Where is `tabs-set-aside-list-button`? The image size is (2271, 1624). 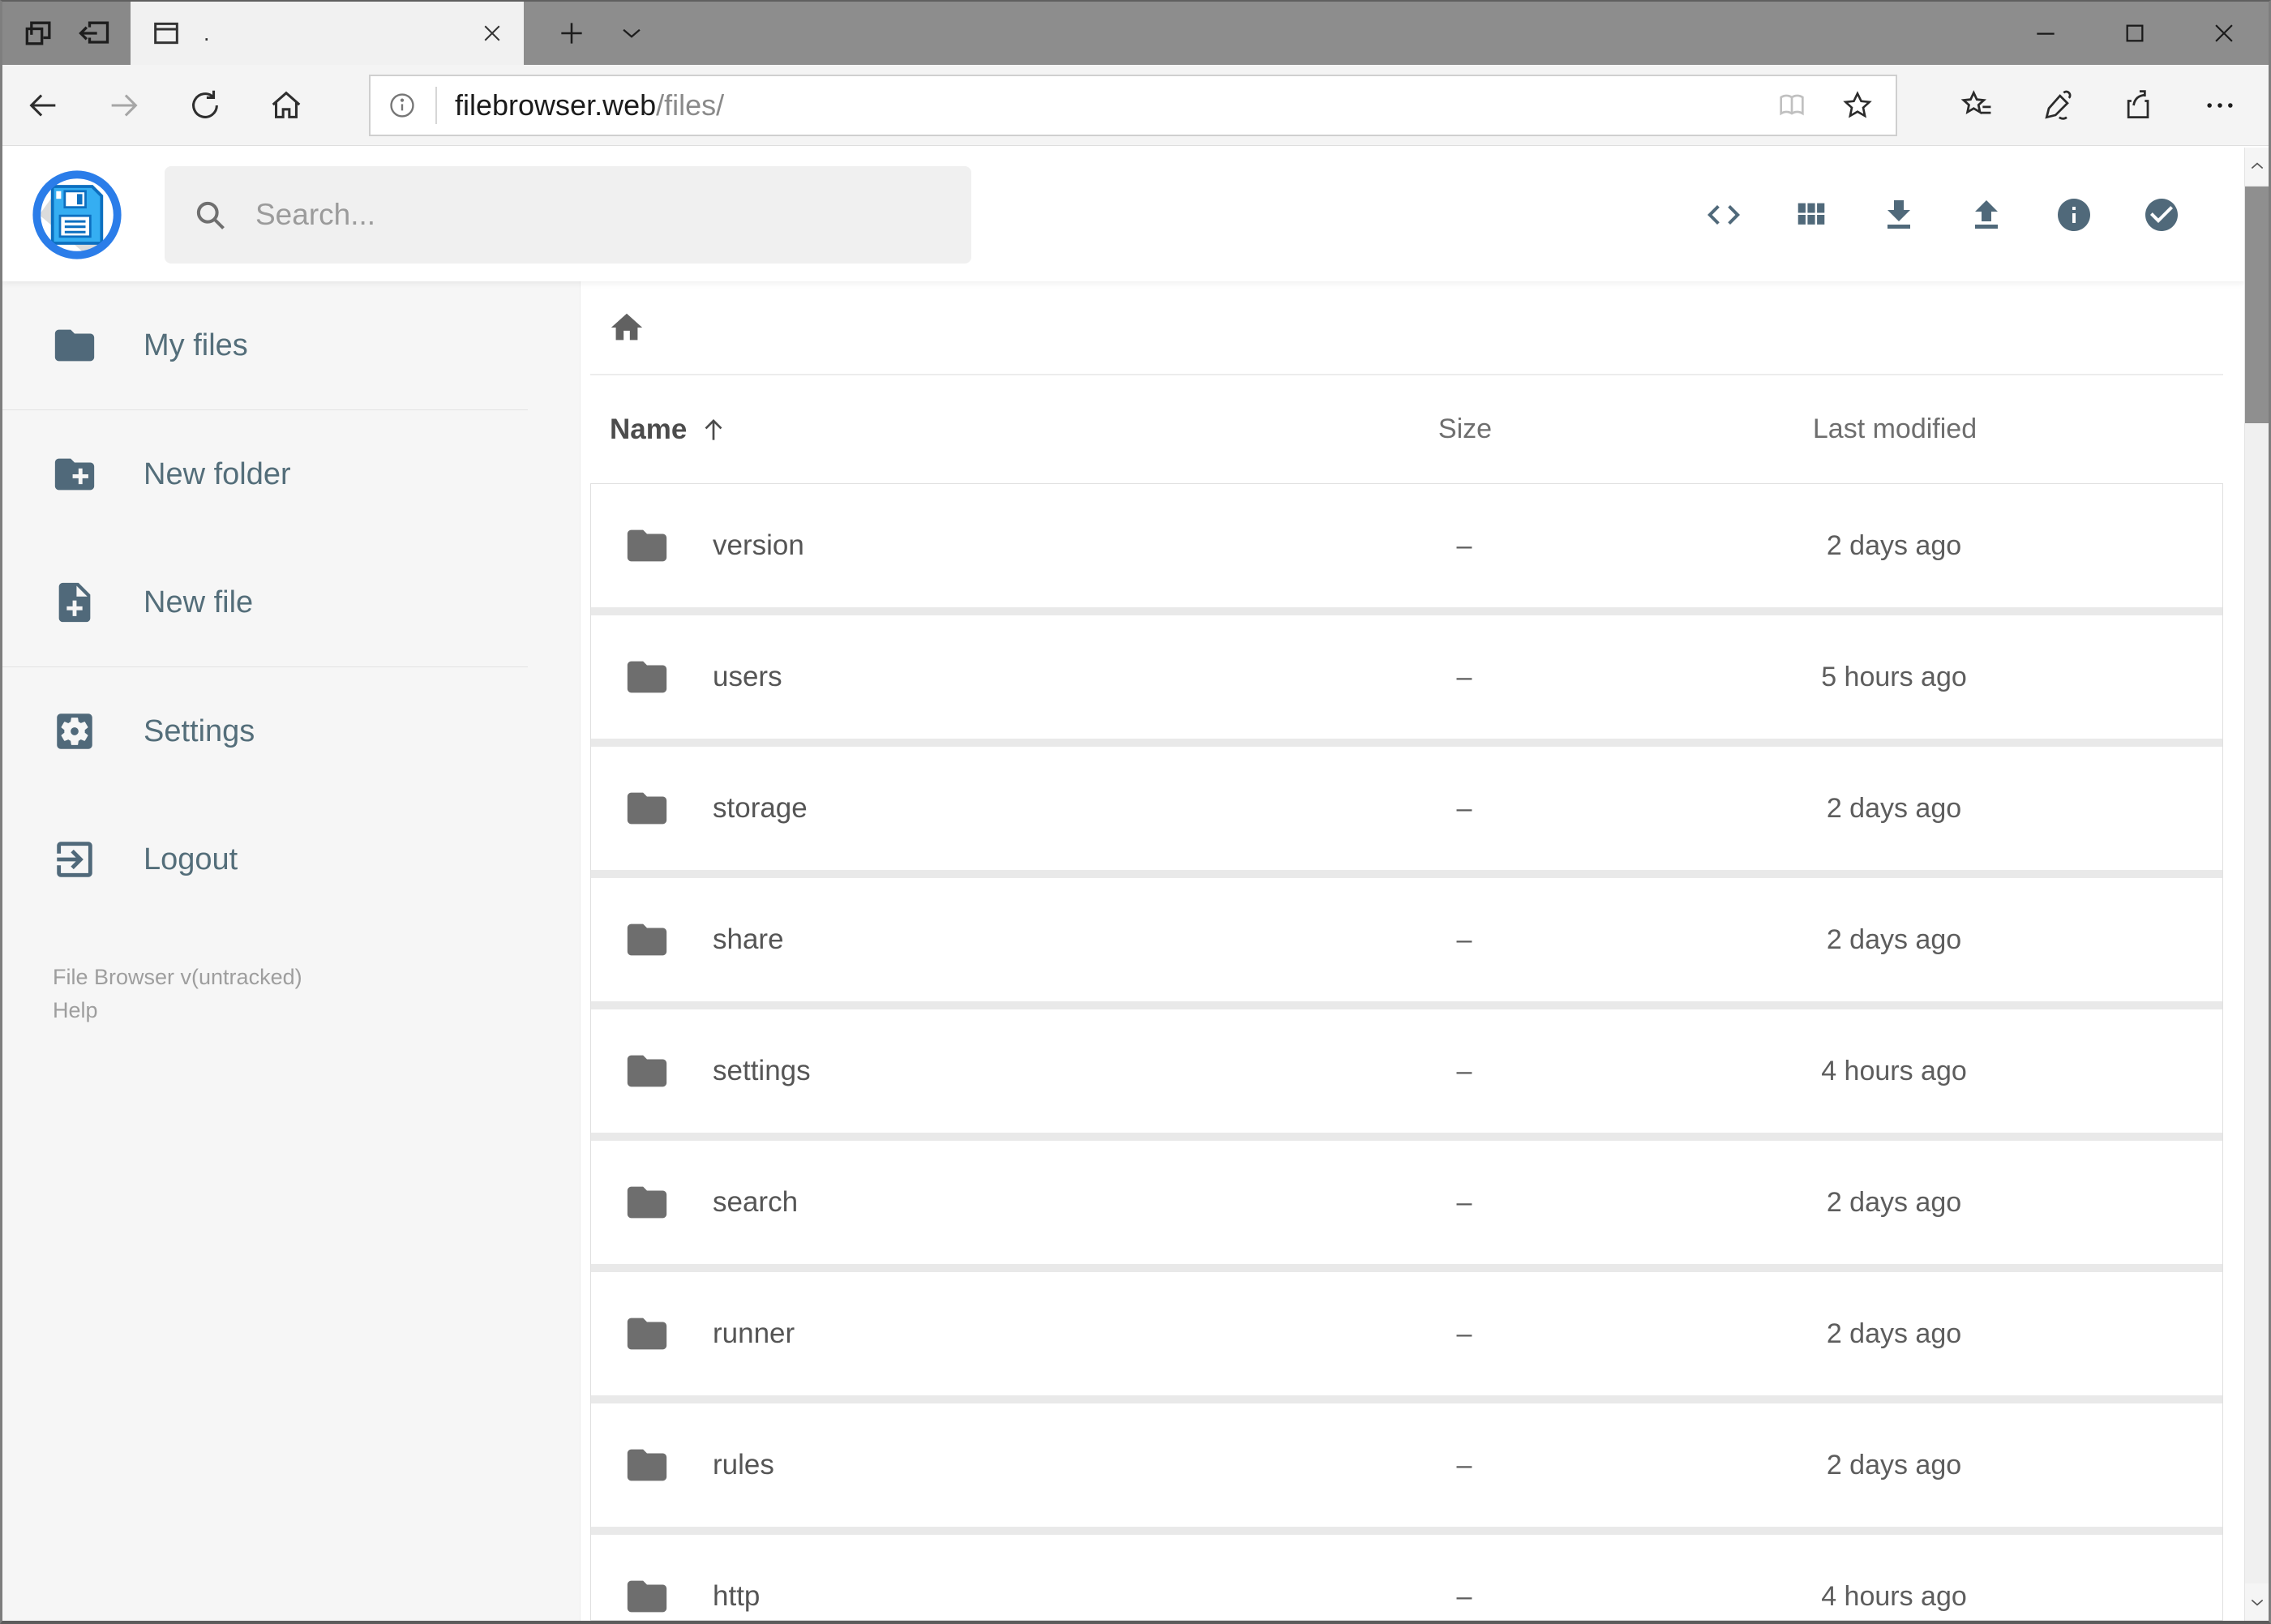 tabs-set-aside-list-button is located at coordinates (39, 33).